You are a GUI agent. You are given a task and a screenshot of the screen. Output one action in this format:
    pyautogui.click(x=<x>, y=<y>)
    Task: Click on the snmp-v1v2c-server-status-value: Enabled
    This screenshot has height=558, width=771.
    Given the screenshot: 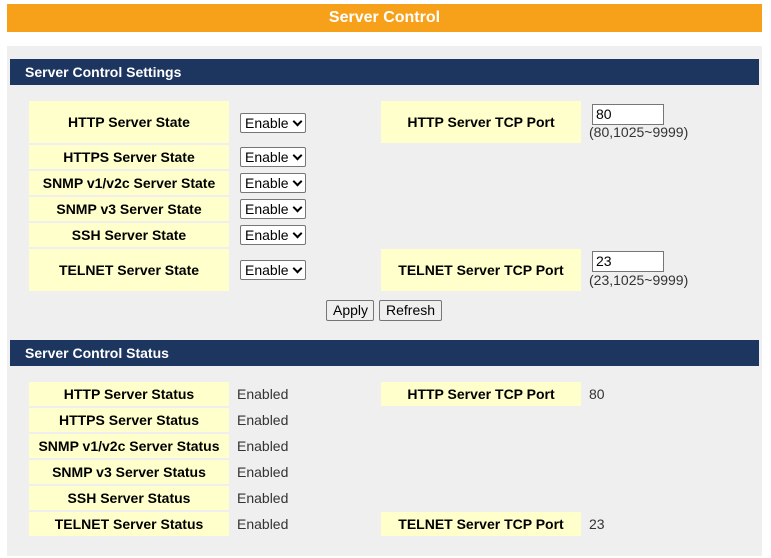 What is the action you would take?
    pyautogui.click(x=263, y=446)
    